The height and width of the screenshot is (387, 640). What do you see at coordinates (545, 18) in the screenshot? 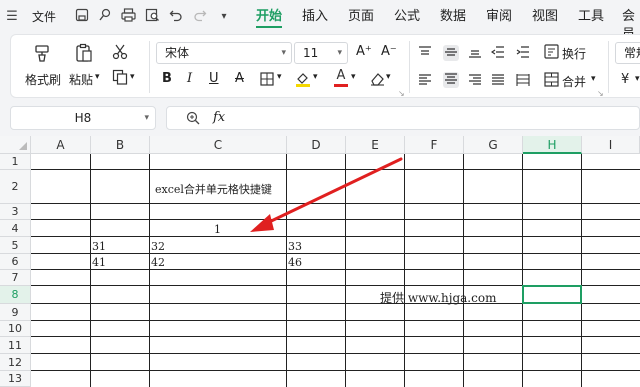
I see `tab-view: 视图` at bounding box center [545, 18].